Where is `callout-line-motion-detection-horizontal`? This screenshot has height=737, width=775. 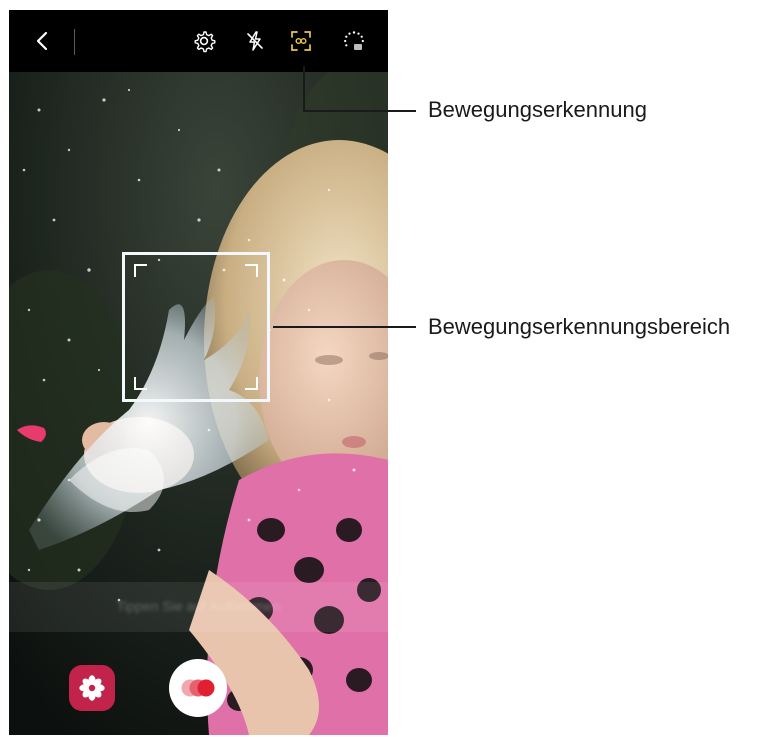
callout-line-motion-detection-horizontal is located at coordinates (359, 111).